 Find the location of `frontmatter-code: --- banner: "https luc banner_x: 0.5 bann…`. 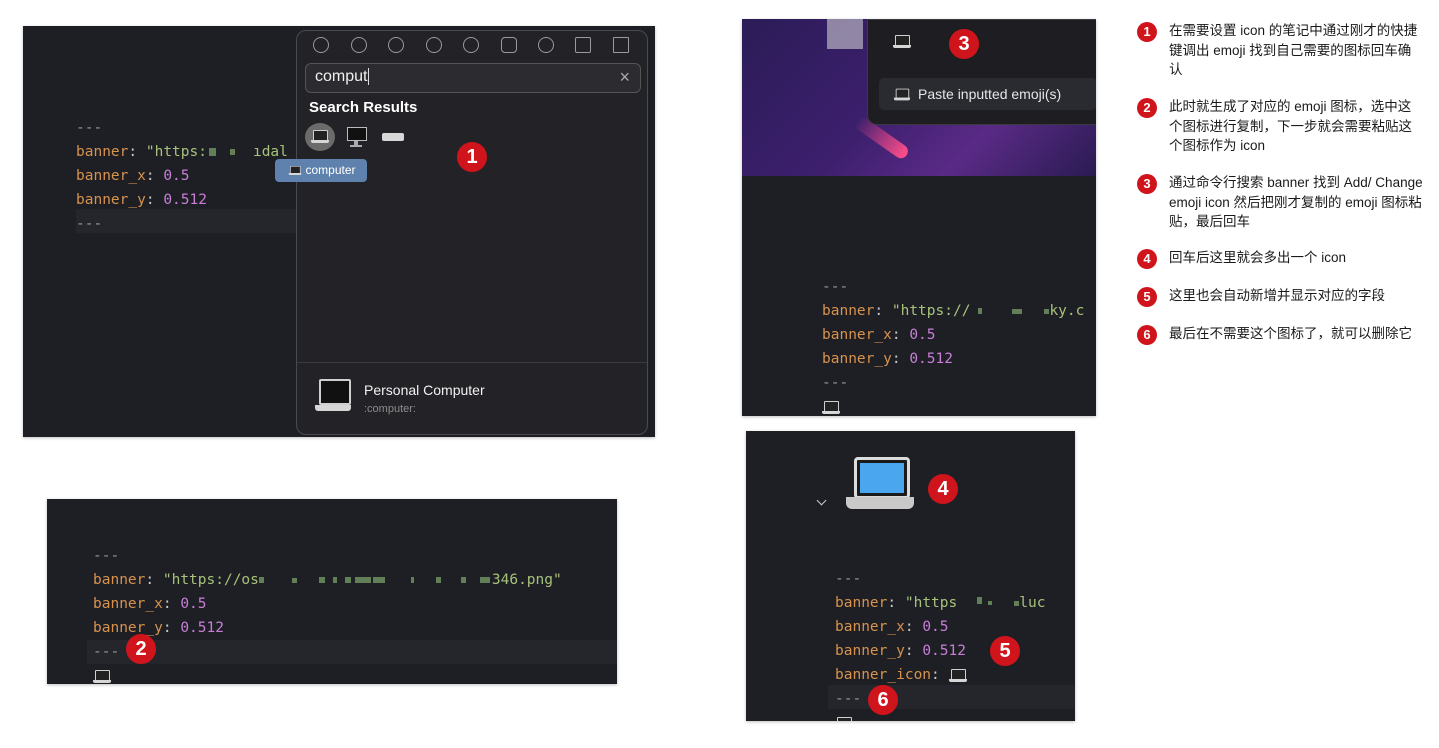

frontmatter-code: --- banner: "https luc banner_x: 0.5 bann… is located at coordinates (940, 632).